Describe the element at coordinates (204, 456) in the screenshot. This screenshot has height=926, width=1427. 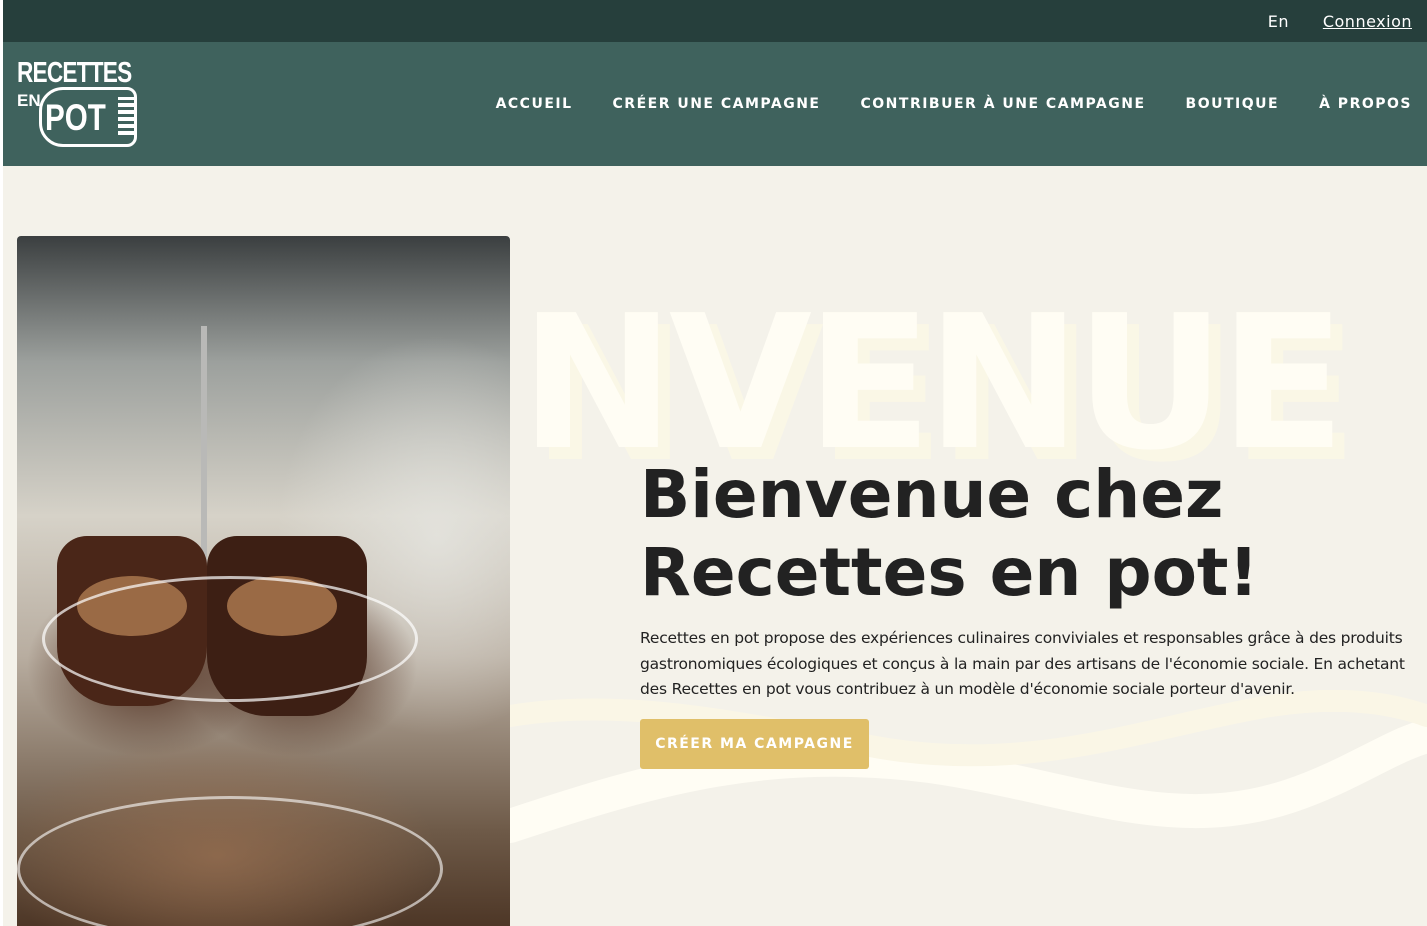
I see `photo-cake-stand-pole` at that location.